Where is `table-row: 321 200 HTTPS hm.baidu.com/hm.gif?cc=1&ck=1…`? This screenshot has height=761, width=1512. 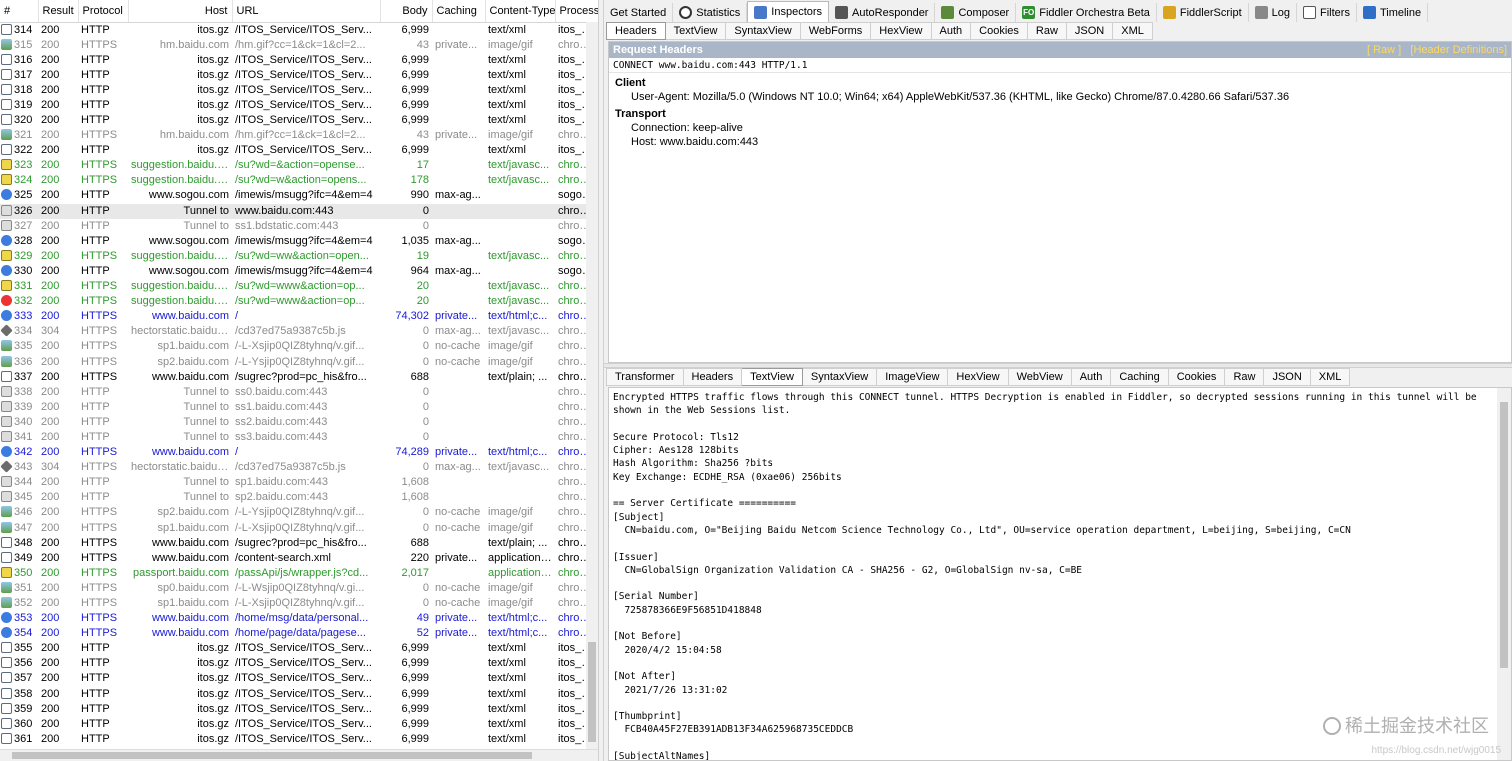
table-row: 321 200 HTTPS hm.baidu.com/hm.gif?cc=1&ck=1… is located at coordinates (299, 135).